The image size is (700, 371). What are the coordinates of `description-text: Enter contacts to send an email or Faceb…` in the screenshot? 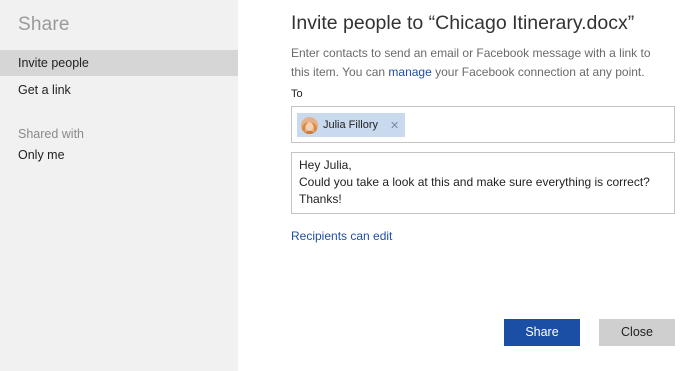 It's located at (481, 63).